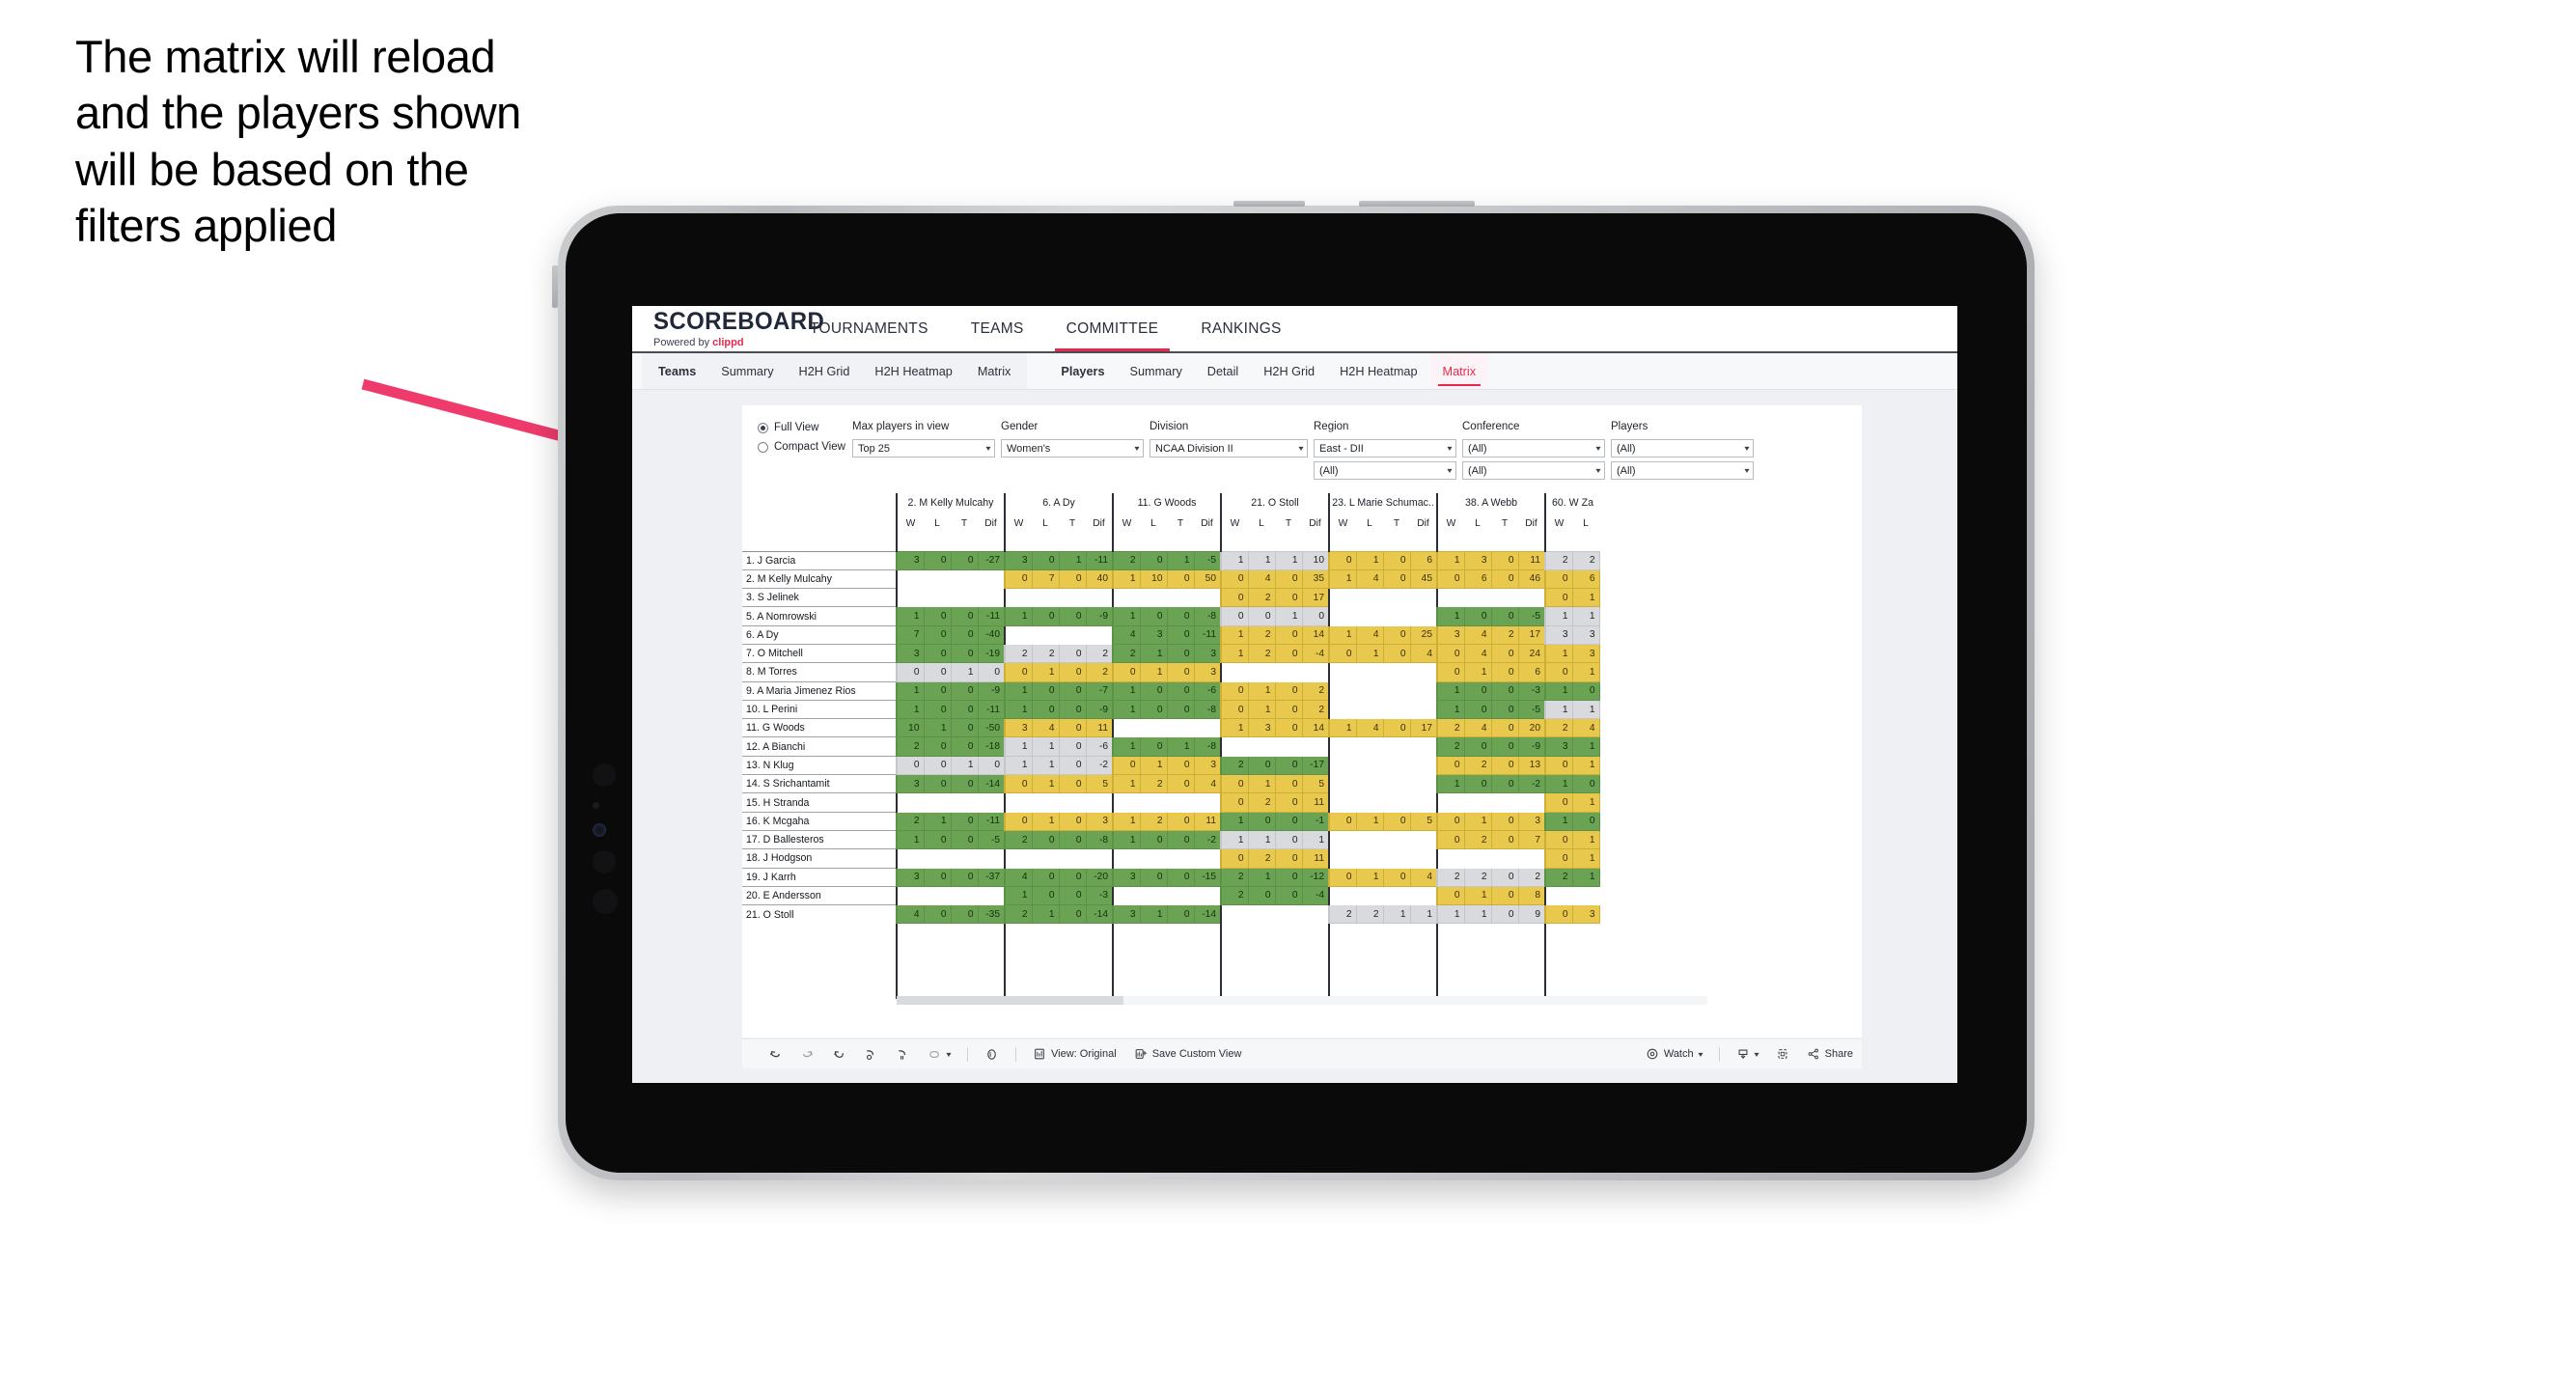  I want to click on matrix-cell: 45, so click(1423, 579).